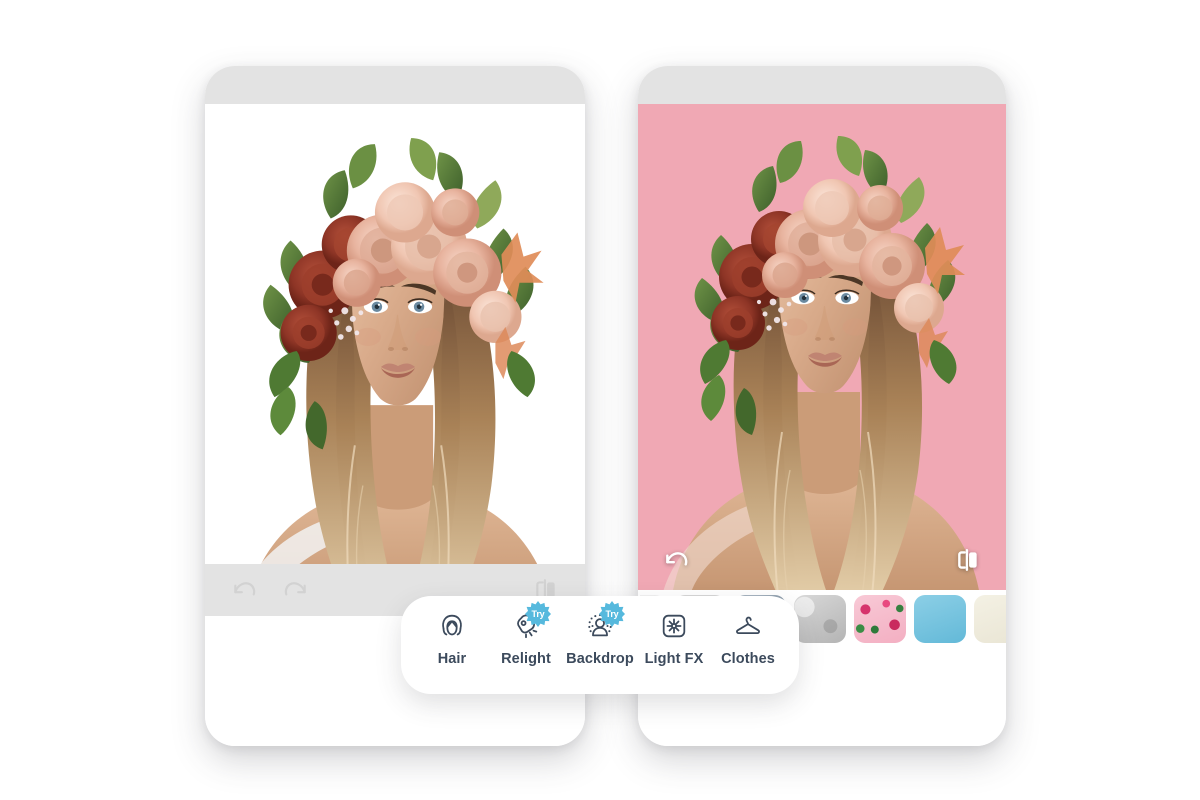 This screenshot has width=1200, height=800. Describe the element at coordinates (674, 659) in the screenshot. I see `tool-label: Light FX` at that location.